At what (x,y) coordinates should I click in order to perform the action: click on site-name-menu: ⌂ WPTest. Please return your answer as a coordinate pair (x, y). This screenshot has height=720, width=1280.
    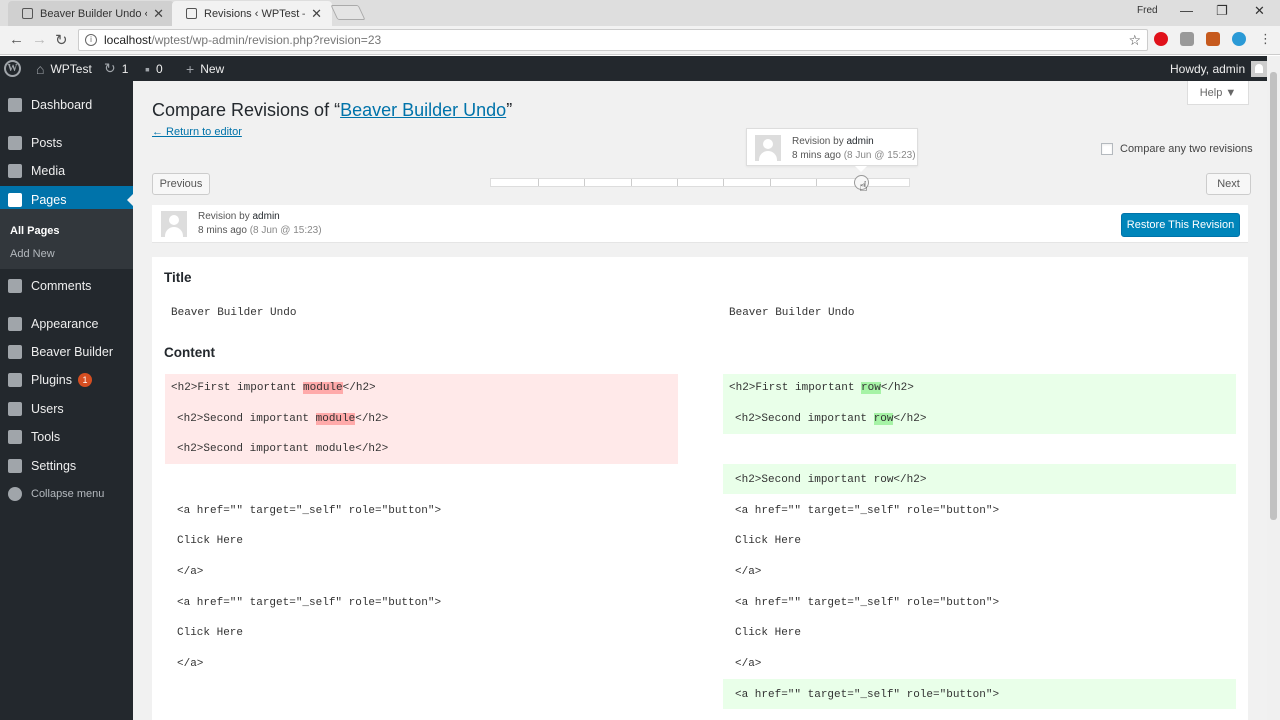
    Looking at the image, I should click on (64, 68).